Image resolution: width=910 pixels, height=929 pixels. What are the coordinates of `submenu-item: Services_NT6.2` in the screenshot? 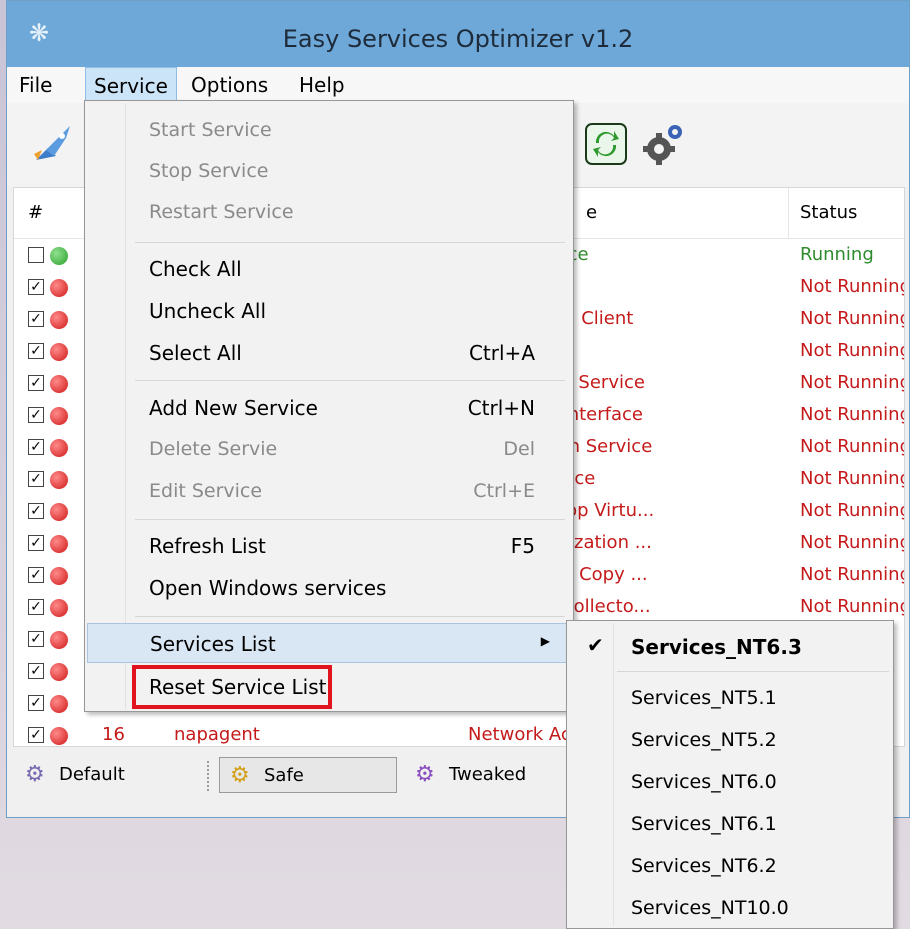 It's located at (730, 866).